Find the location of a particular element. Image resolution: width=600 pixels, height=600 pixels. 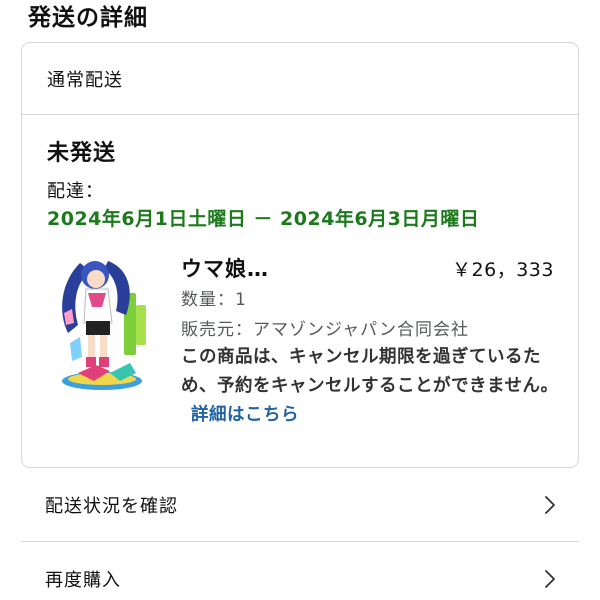

shipment-status: 未発送 is located at coordinates (82, 153).